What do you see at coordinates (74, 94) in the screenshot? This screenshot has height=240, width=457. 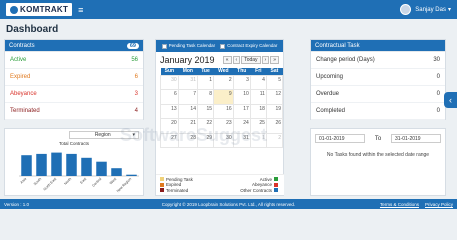 I see `contract-row-abeyance: Abeyance 3` at bounding box center [74, 94].